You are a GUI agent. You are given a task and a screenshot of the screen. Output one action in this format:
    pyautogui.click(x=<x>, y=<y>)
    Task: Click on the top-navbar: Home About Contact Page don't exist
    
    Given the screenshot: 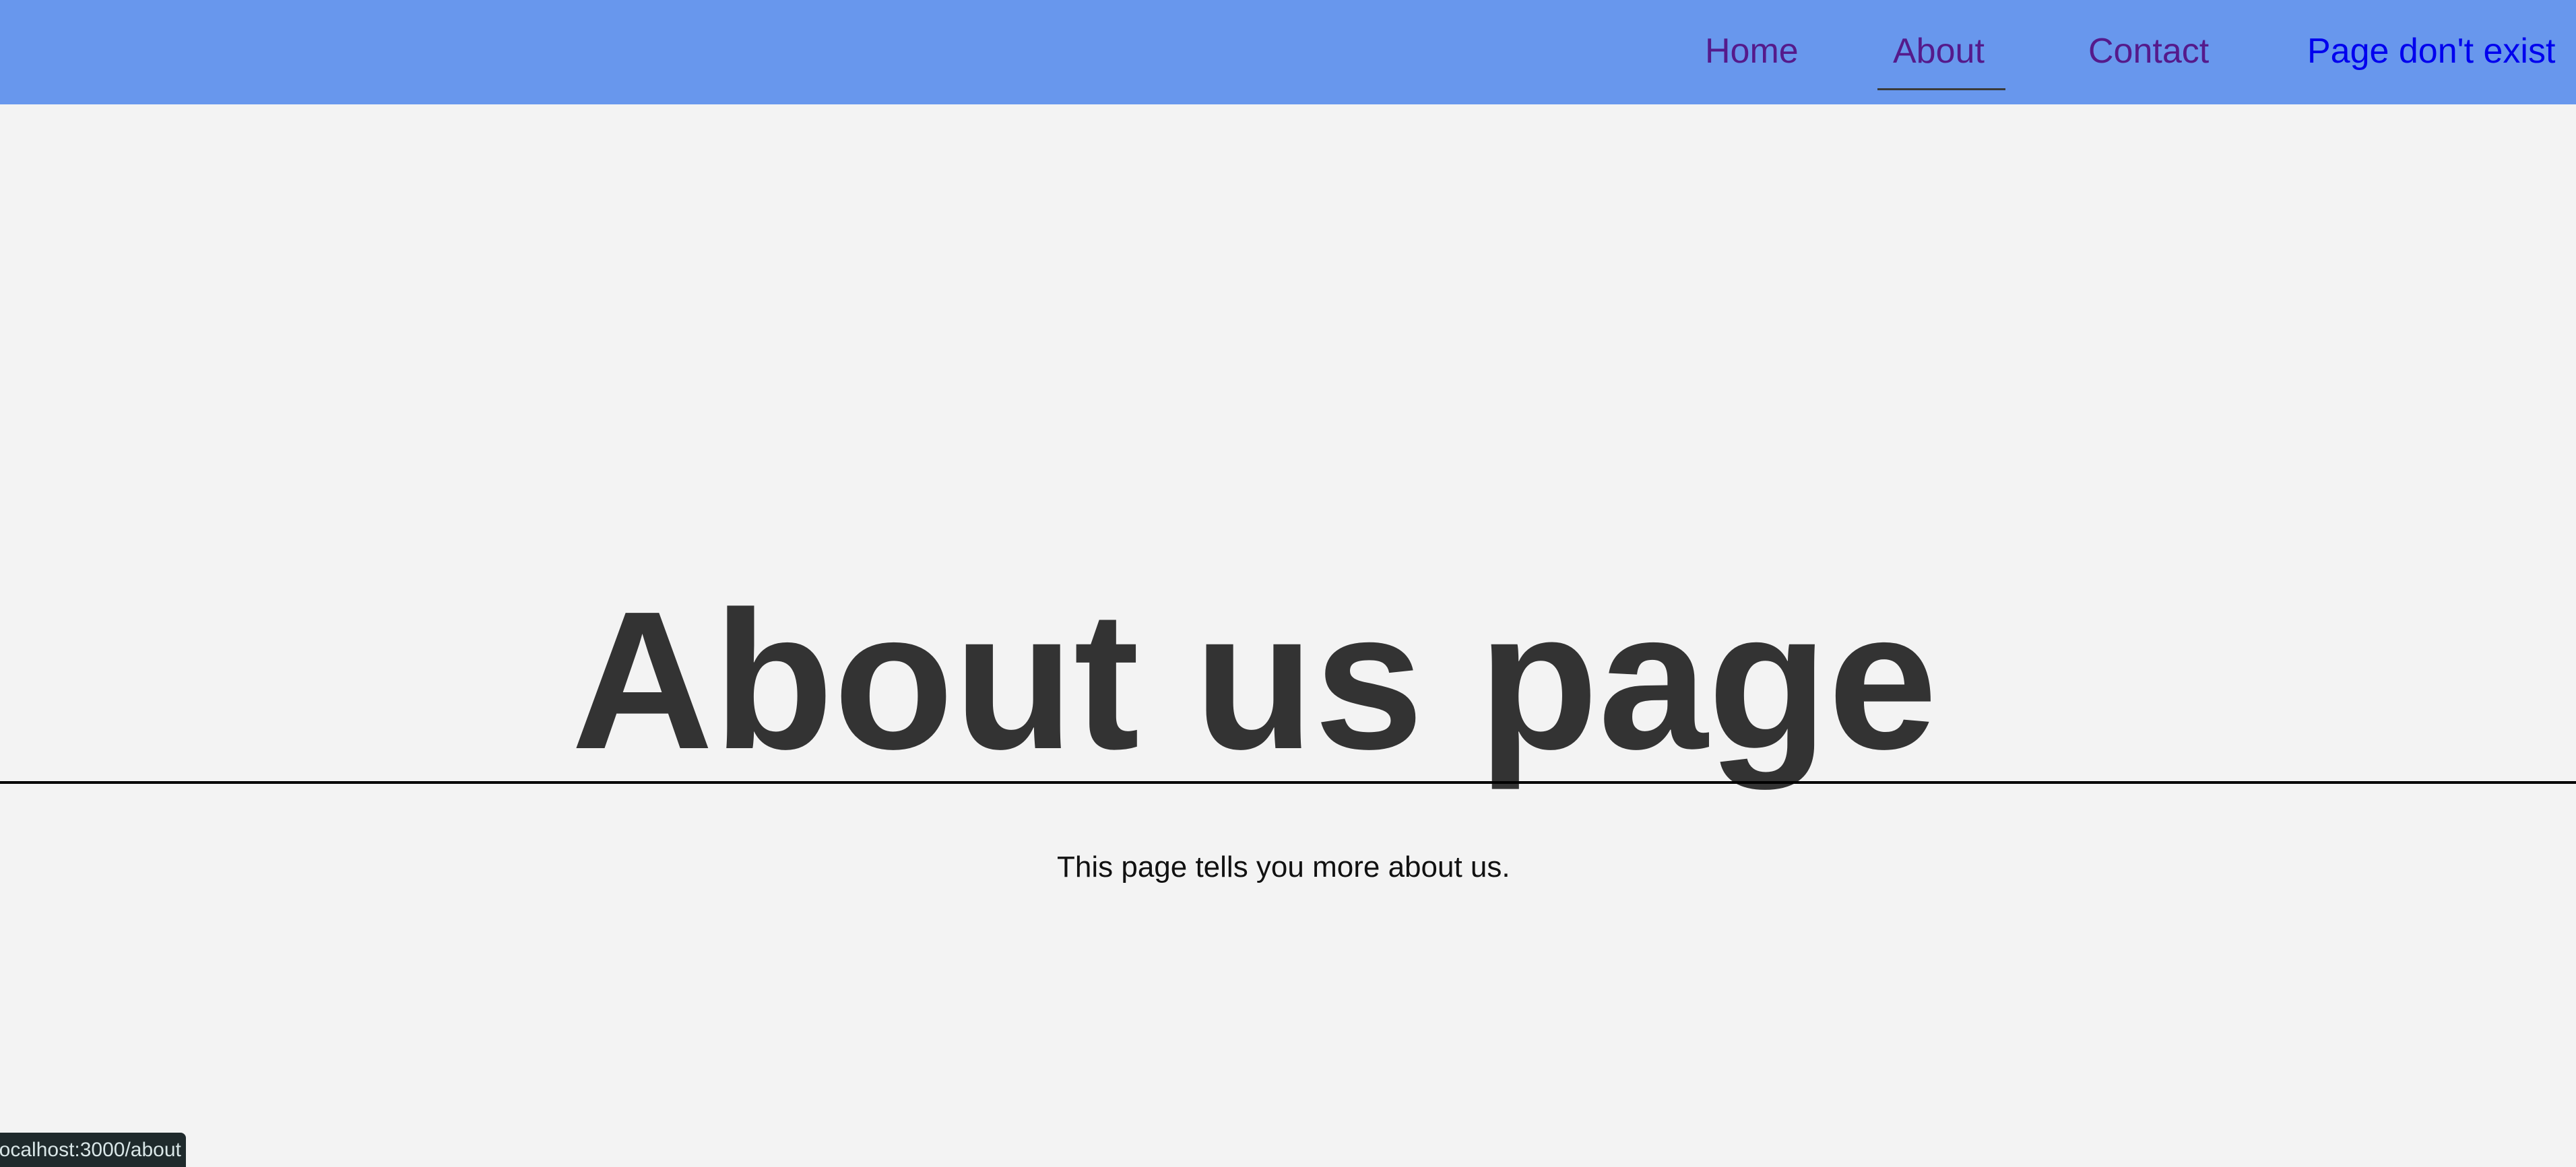 What is the action you would take?
    pyautogui.click(x=1288, y=52)
    